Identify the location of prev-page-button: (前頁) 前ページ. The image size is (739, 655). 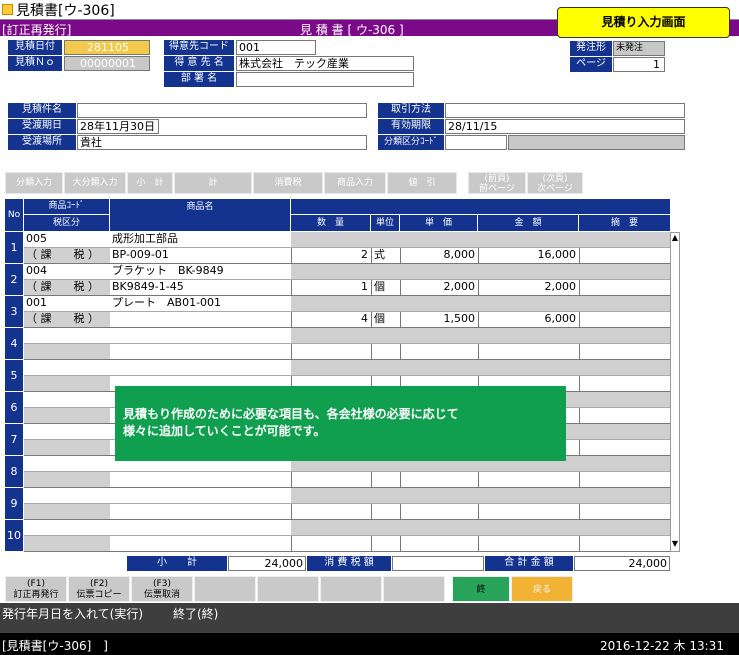
(497, 183).